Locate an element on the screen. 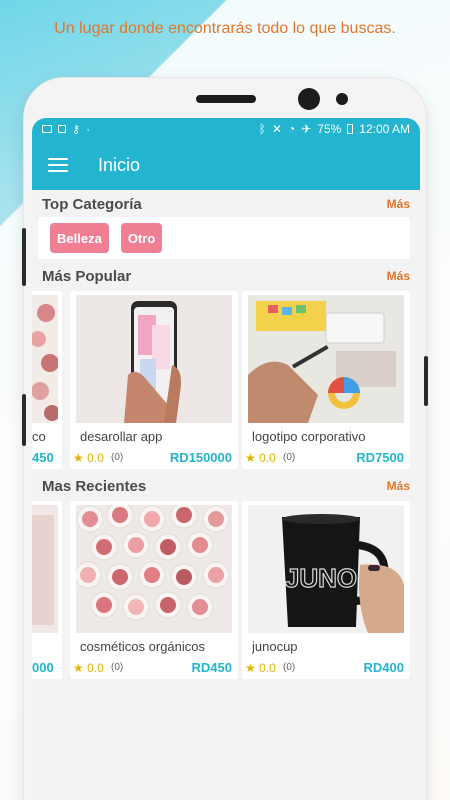 The height and width of the screenshot is (800, 450). product-title: logotipo corporativo is located at coordinates (309, 436).